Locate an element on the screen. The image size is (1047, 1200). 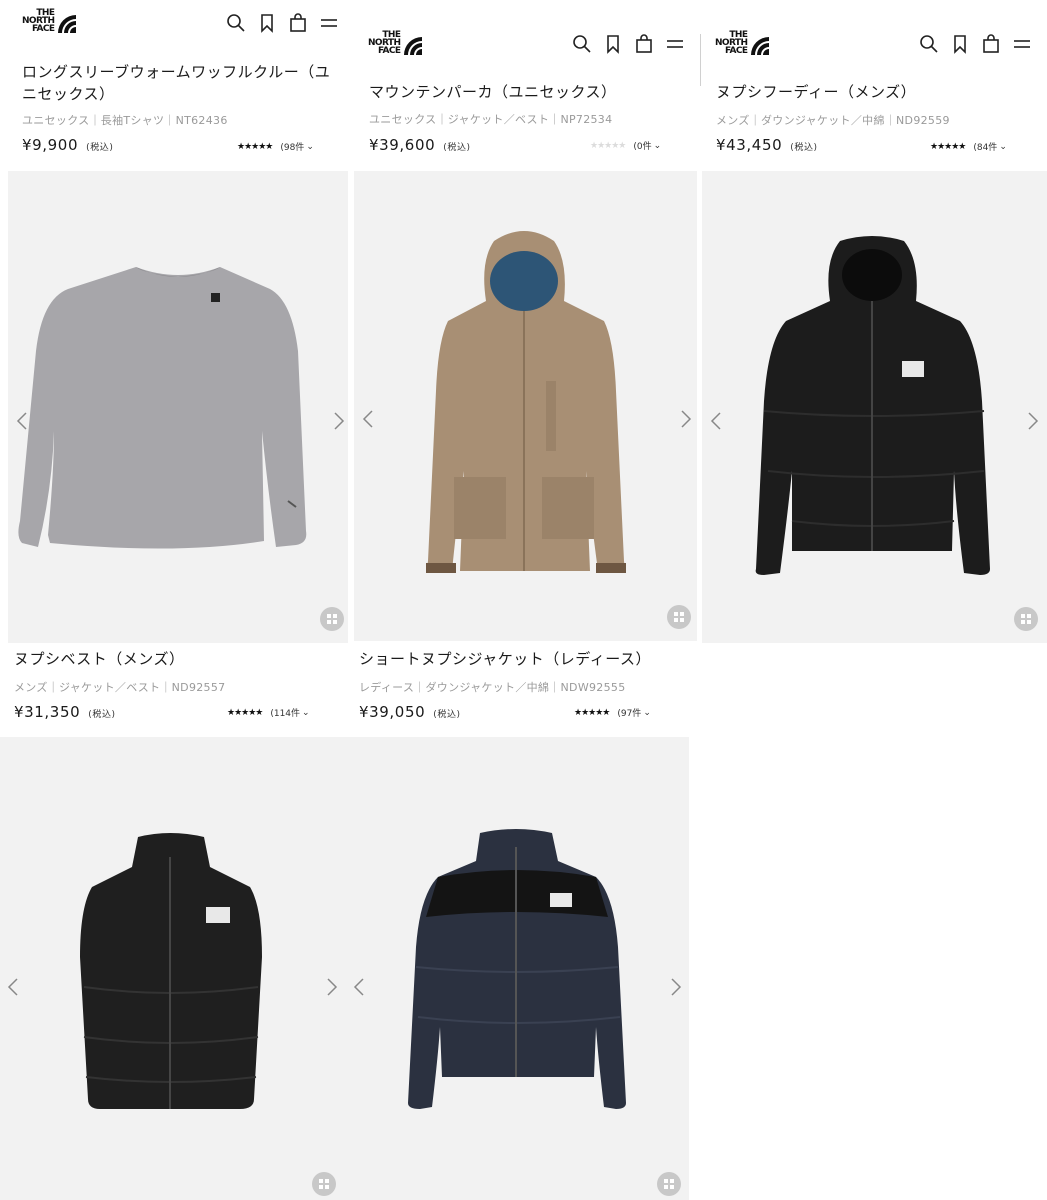
product-rating: ★★★★★ (84件 ⌄ is located at coordinates (968, 147).